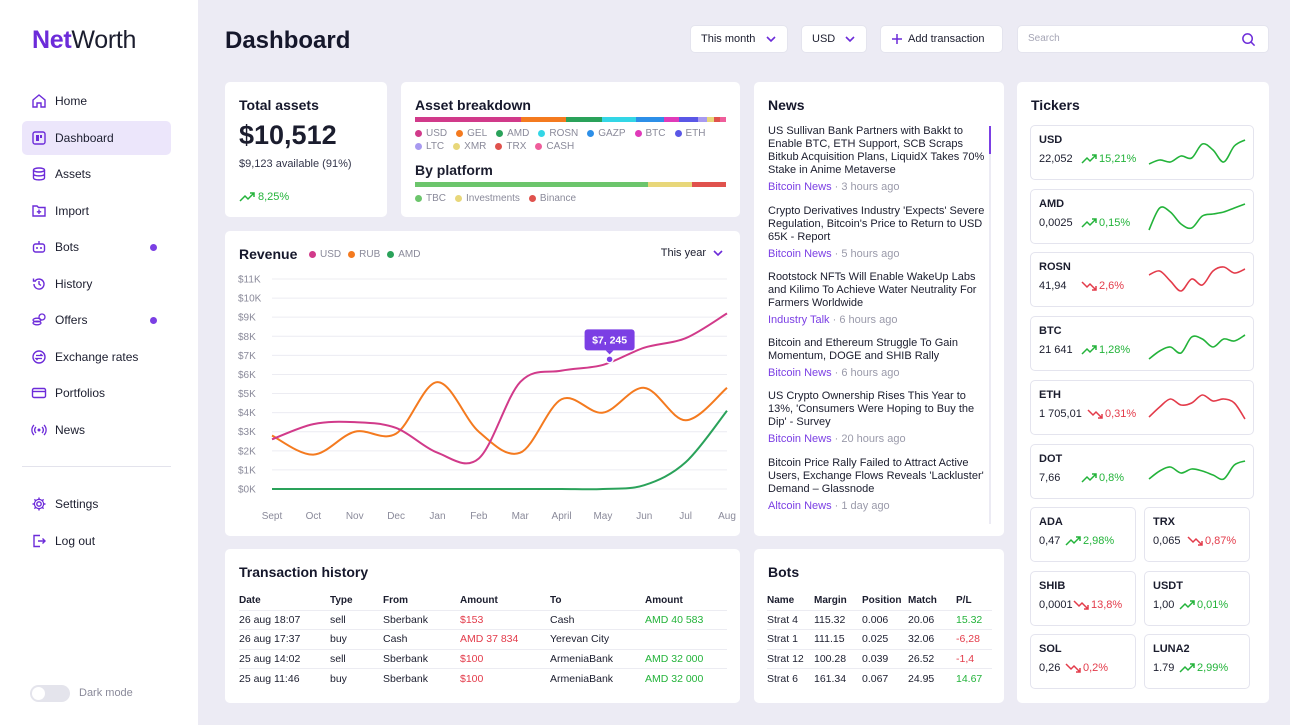 This screenshot has height=725, width=1290. I want to click on ticker-ada: ADA 0,47 2,98%, so click(1083, 534).